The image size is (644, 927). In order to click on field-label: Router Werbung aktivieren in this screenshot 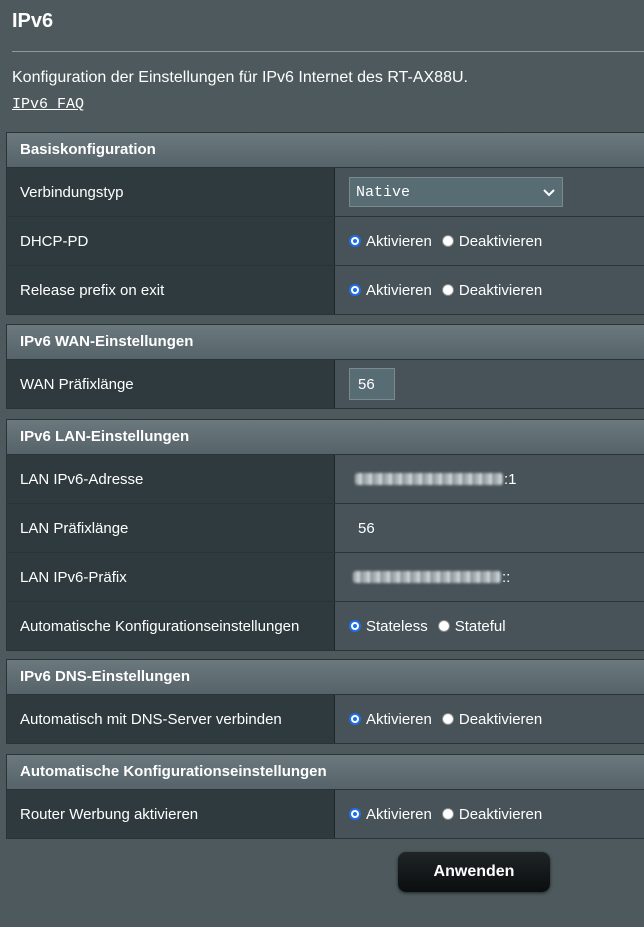, I will do `click(171, 814)`.